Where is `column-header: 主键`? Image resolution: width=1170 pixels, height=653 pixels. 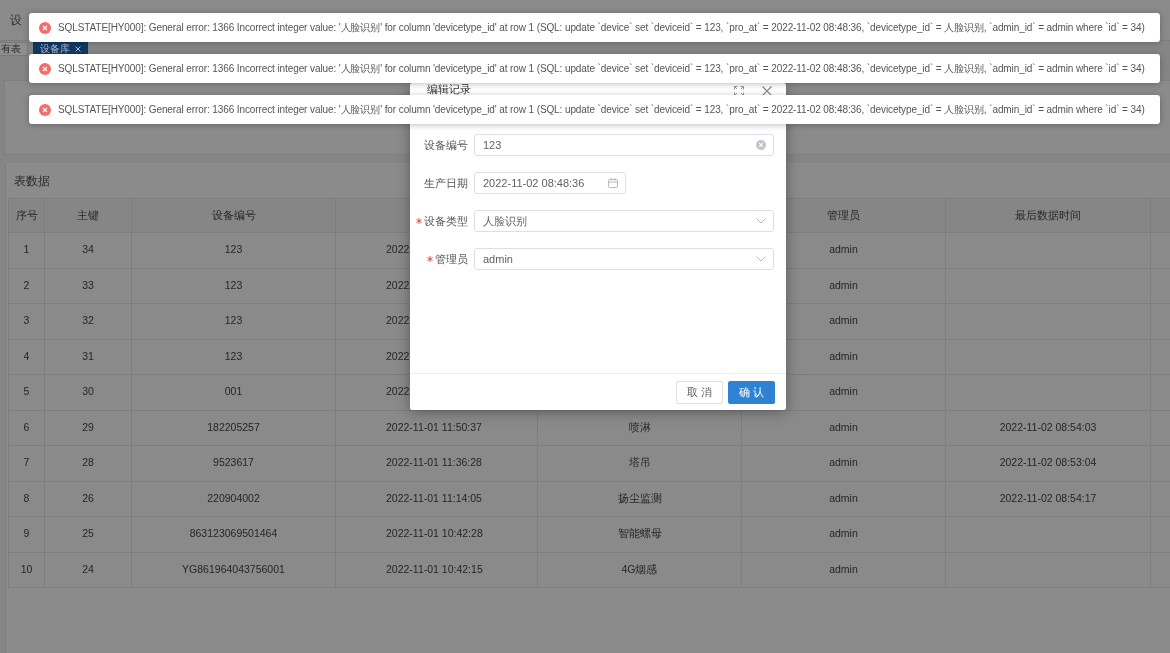 column-header: 主键 is located at coordinates (88, 215).